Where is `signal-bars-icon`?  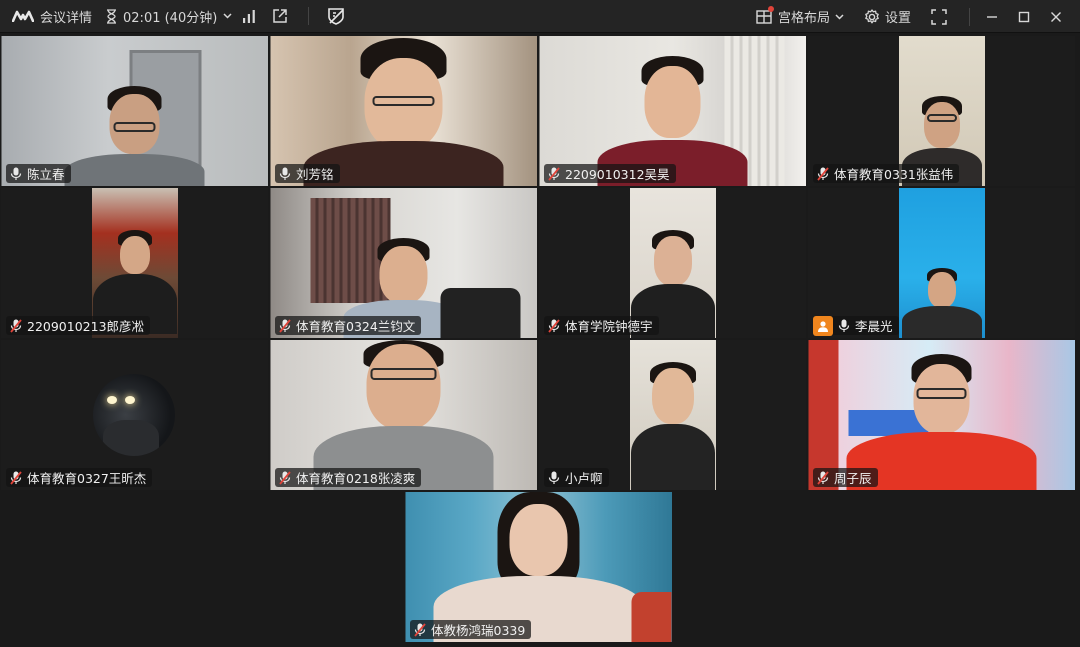
signal-bars-icon is located at coordinates (249, 16).